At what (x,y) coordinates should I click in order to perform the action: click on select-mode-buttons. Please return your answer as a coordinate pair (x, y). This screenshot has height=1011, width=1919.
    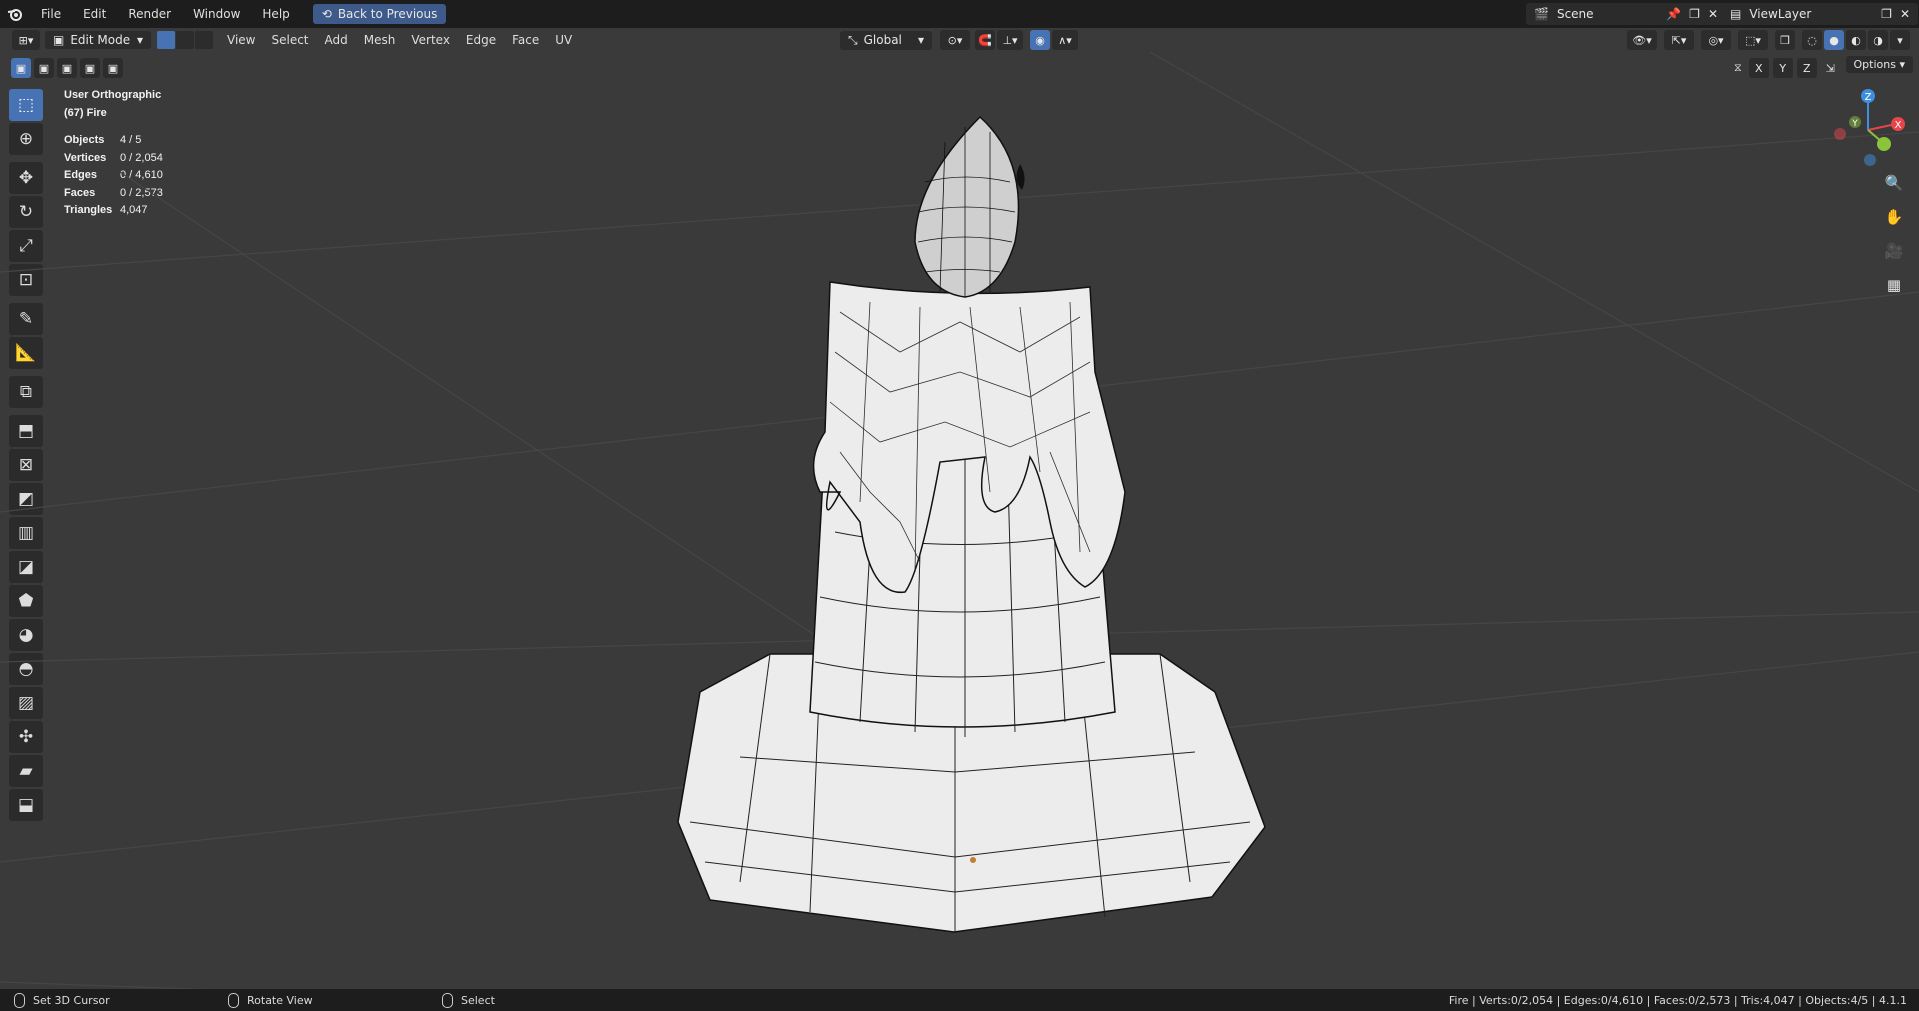
    Looking at the image, I should click on (185, 40).